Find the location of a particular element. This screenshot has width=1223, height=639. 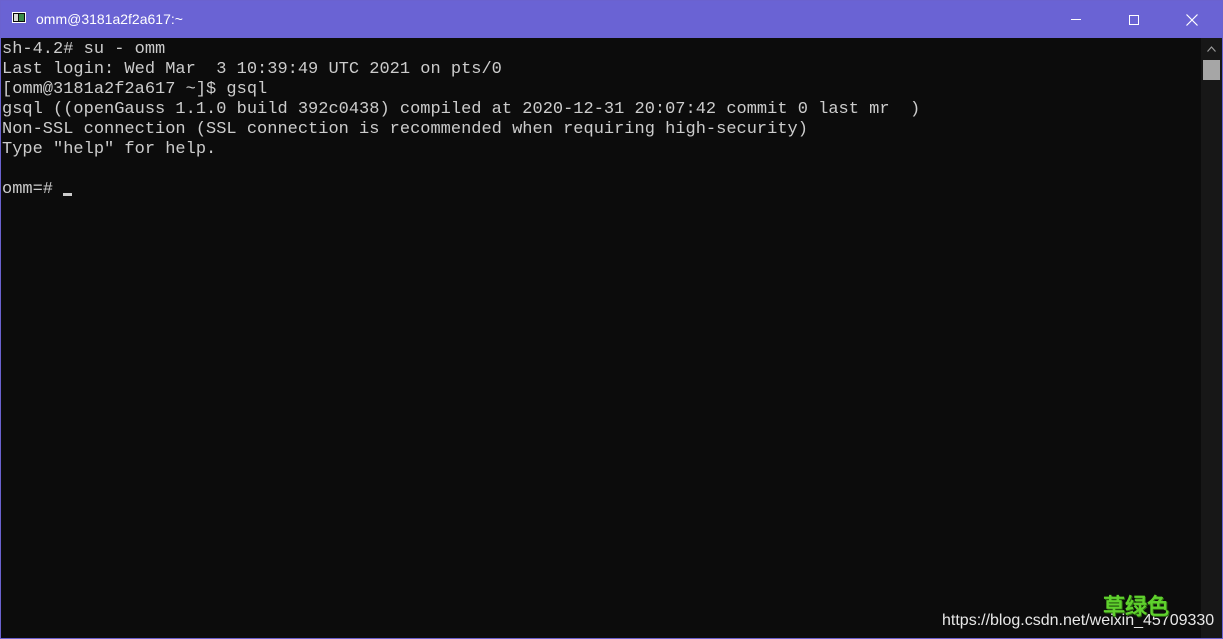

close-icon is located at coordinates (1192, 19).